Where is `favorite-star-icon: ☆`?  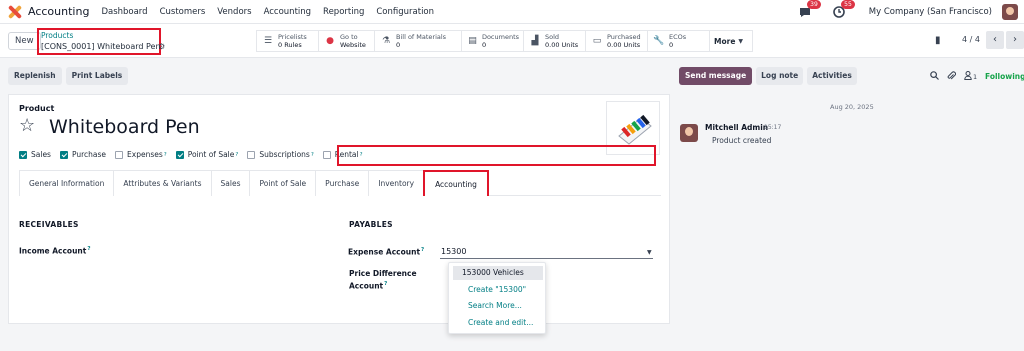
favorite-star-icon: ☆ is located at coordinates (27, 125).